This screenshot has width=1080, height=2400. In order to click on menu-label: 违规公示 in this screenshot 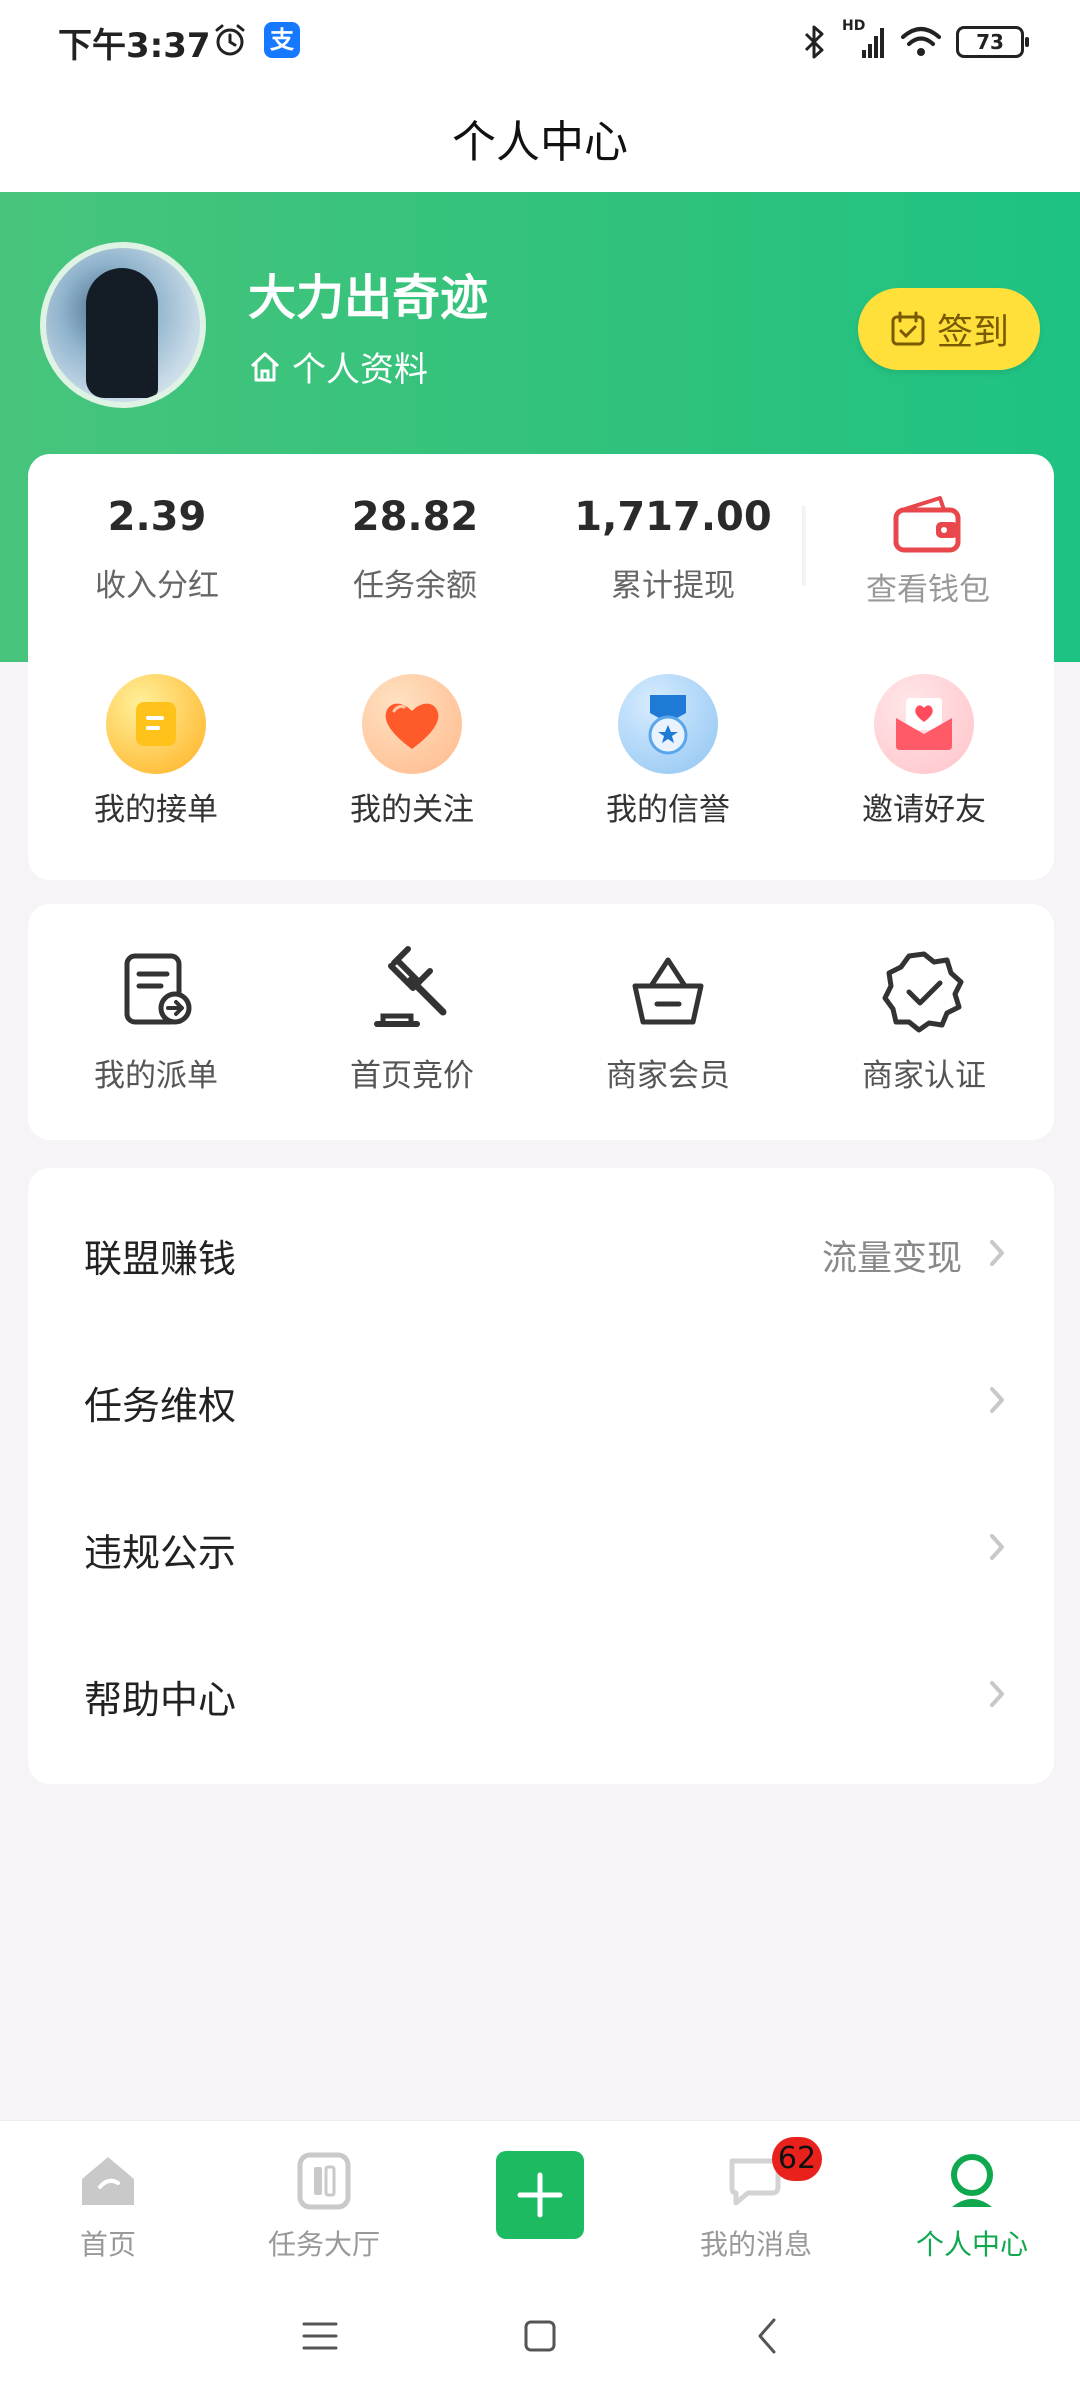, I will do `click(160, 1553)`.